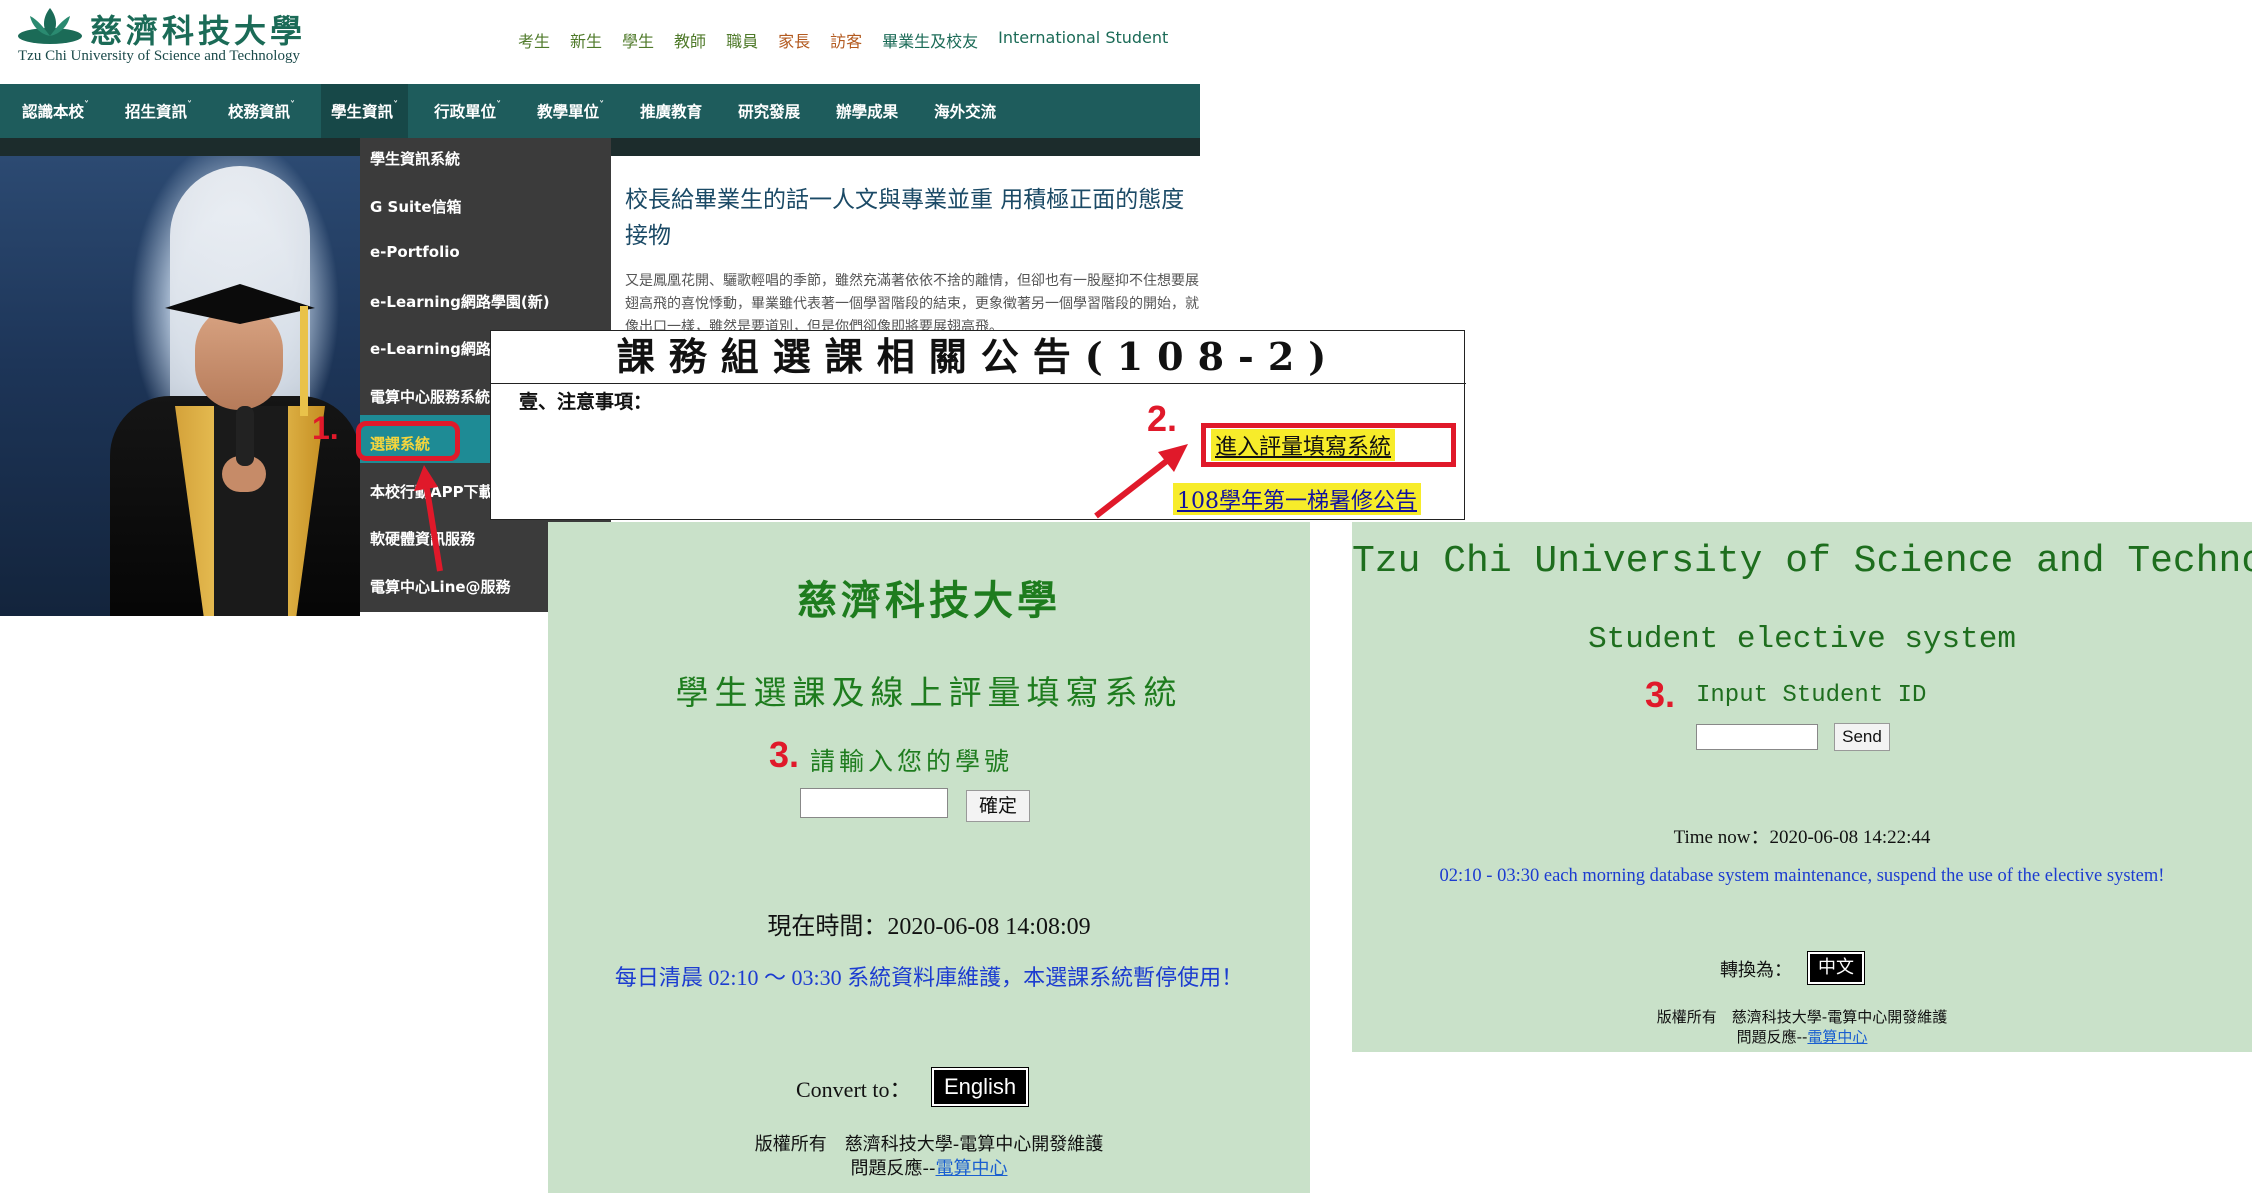 This screenshot has height=1193, width=2252. Describe the element at coordinates (929, 692) in the screenshot. I see `system-name-heading: 學生選課及線上評量填寫系統` at that location.